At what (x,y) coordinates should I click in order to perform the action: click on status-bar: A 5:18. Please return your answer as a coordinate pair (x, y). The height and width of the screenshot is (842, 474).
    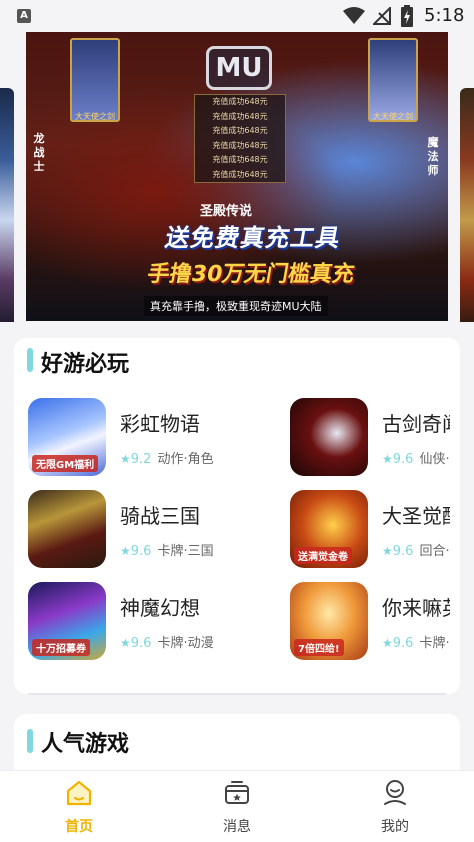
    Looking at the image, I should click on (237, 16).